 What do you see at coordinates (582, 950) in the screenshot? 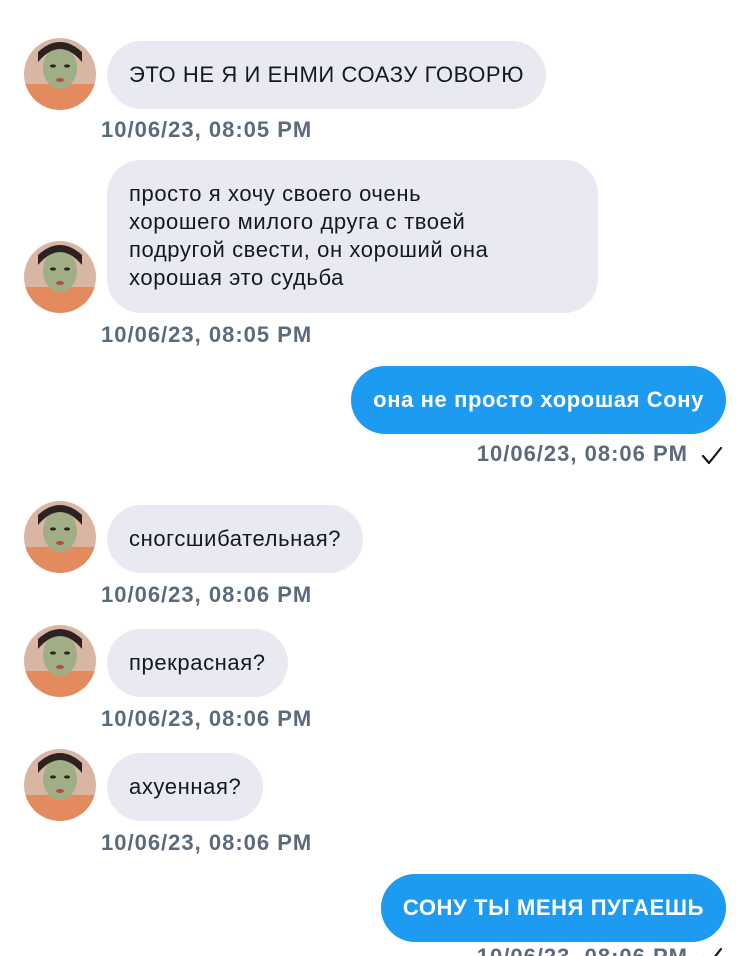
I see `message-timestamp: 10/06/23, 08:06 PM` at bounding box center [582, 950].